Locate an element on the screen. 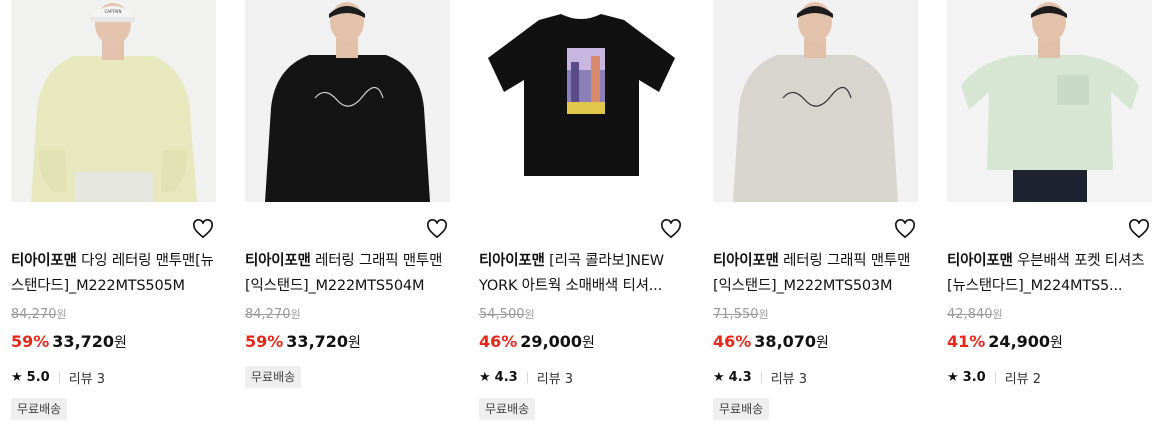  product-title: 티아이포맨 레터링 그래픽 맨투맨[익스탠드]_M222MTS504M is located at coordinates (348, 274).